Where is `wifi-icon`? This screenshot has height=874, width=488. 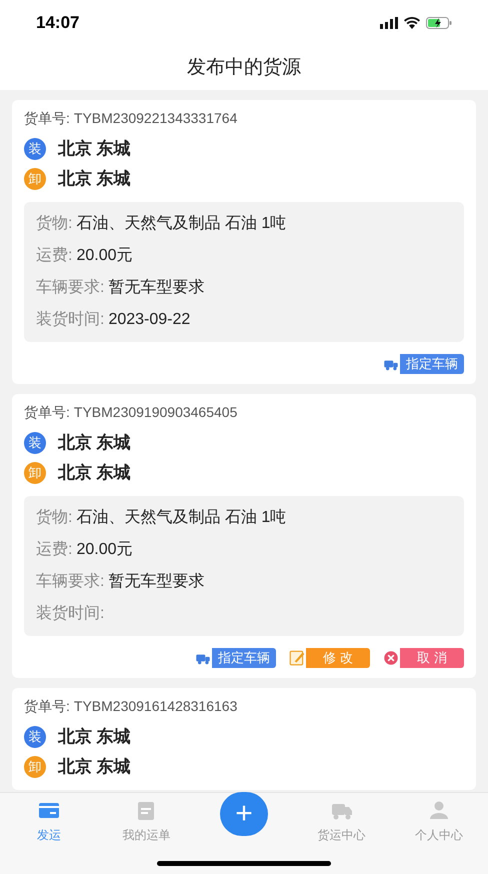
wifi-icon is located at coordinates (412, 23).